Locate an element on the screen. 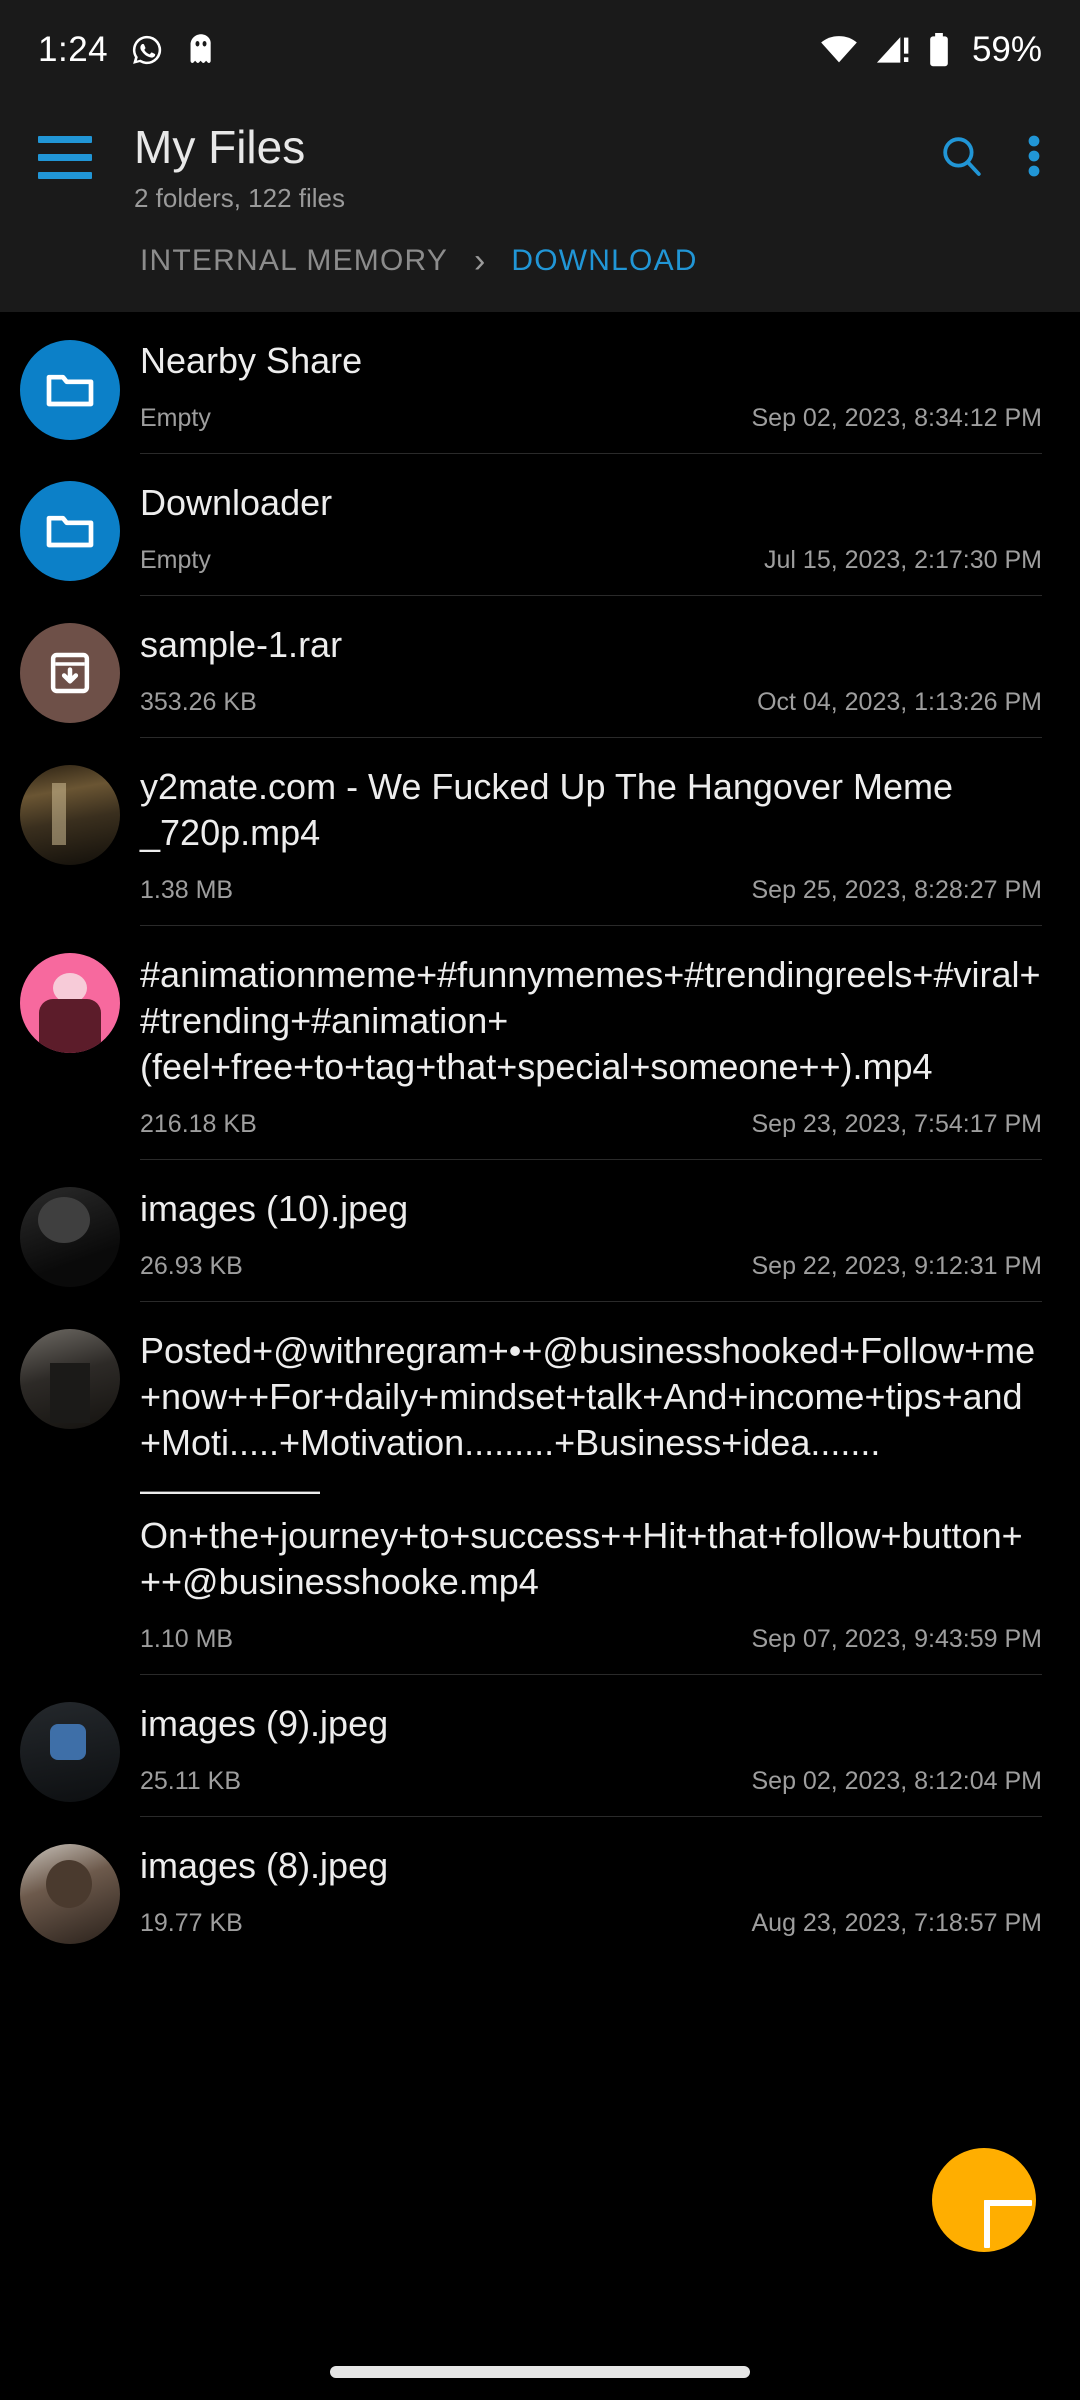 This screenshot has height=2400, width=1080. status-bar-right: 59% is located at coordinates (931, 50).